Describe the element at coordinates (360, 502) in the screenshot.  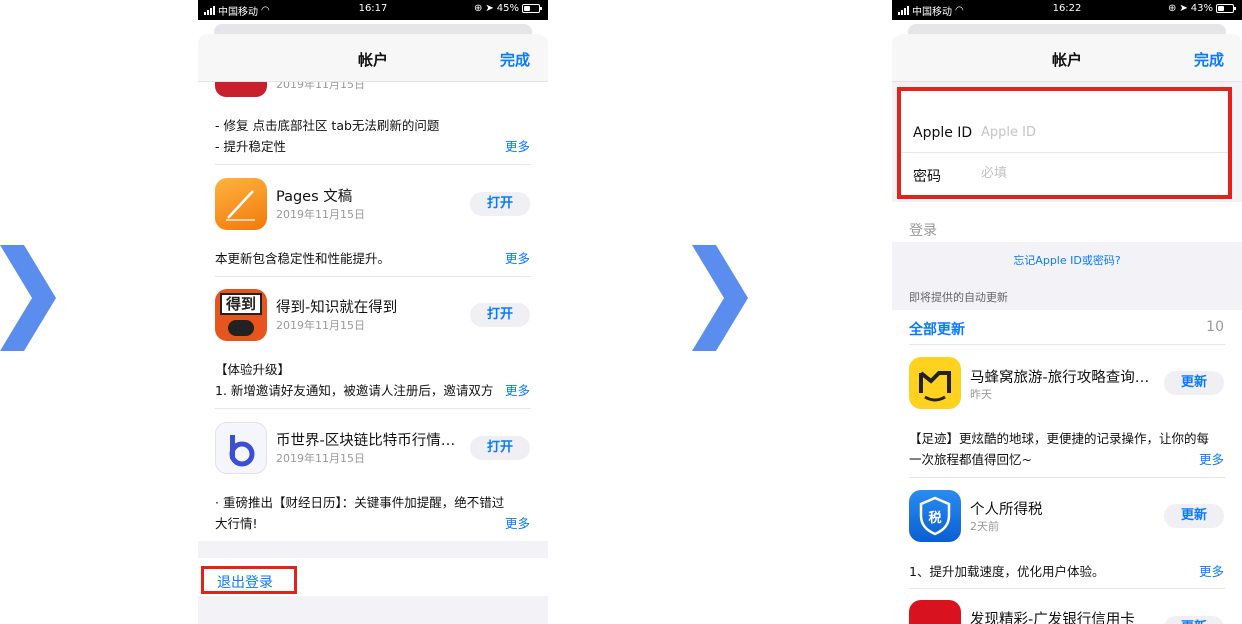
I see `release-note: · 重磅推出【财经日历】：关键事件加提醒，绝不错过` at that location.